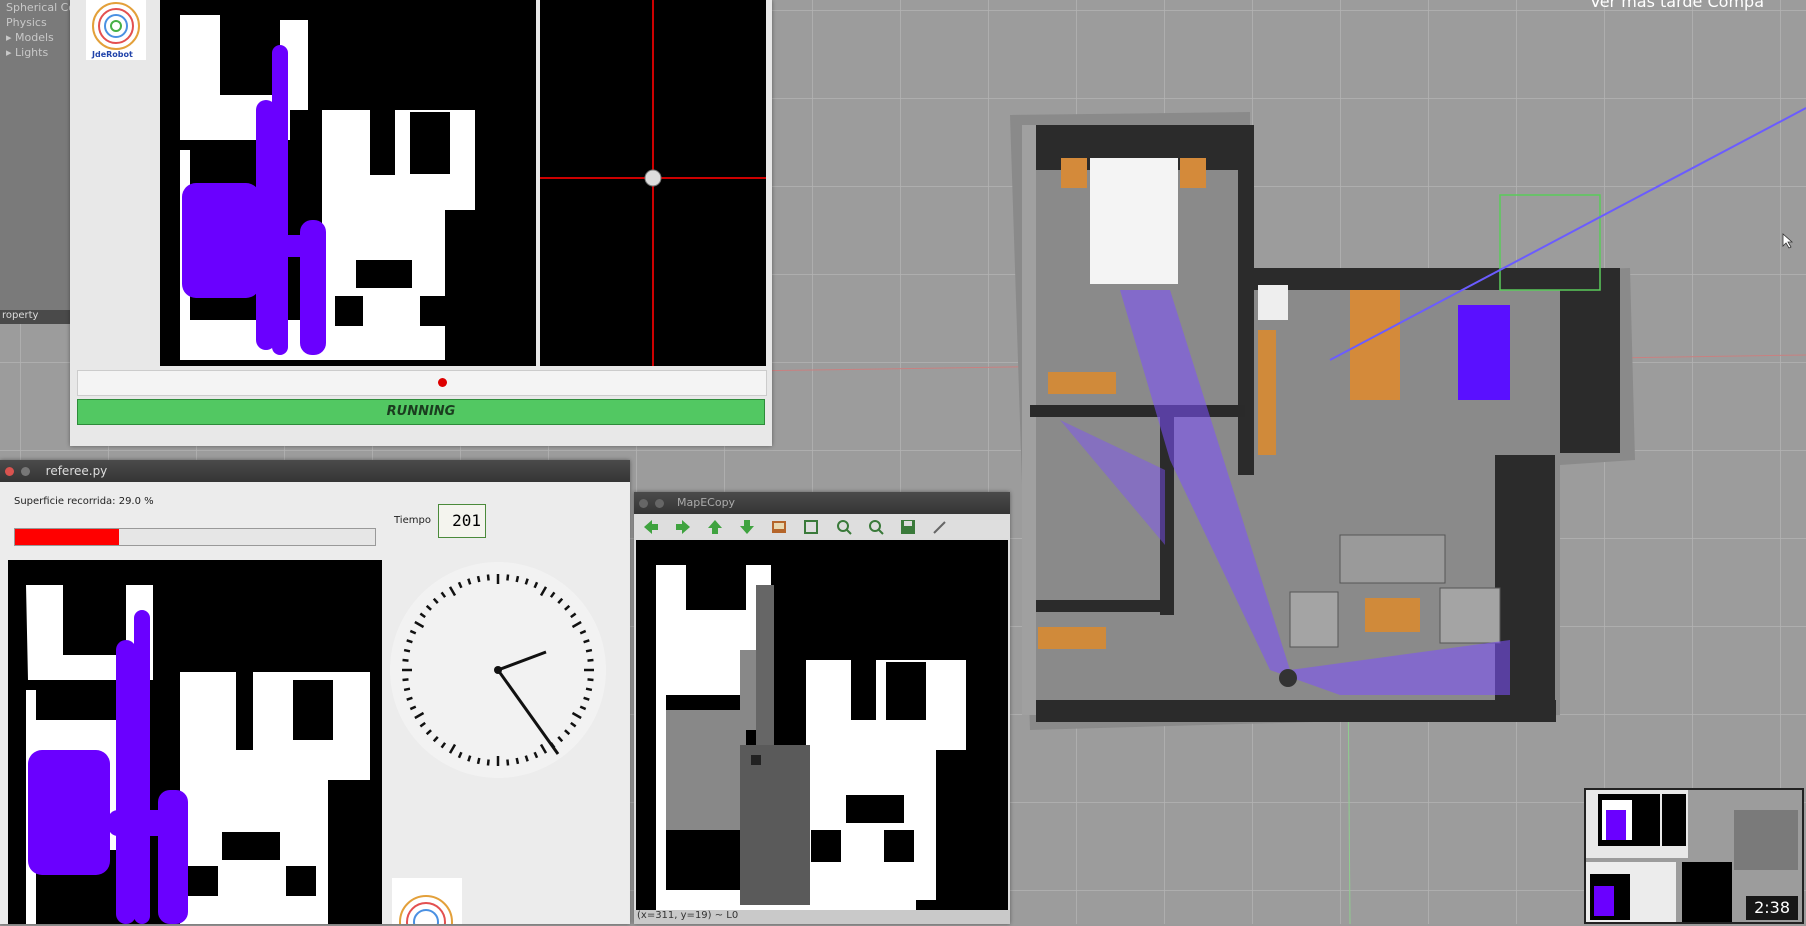 The height and width of the screenshot is (926, 1806). I want to click on gazebo-sidebar: Spherical Co Physics ▸ Models ▸ Lights, so click(37, 160).